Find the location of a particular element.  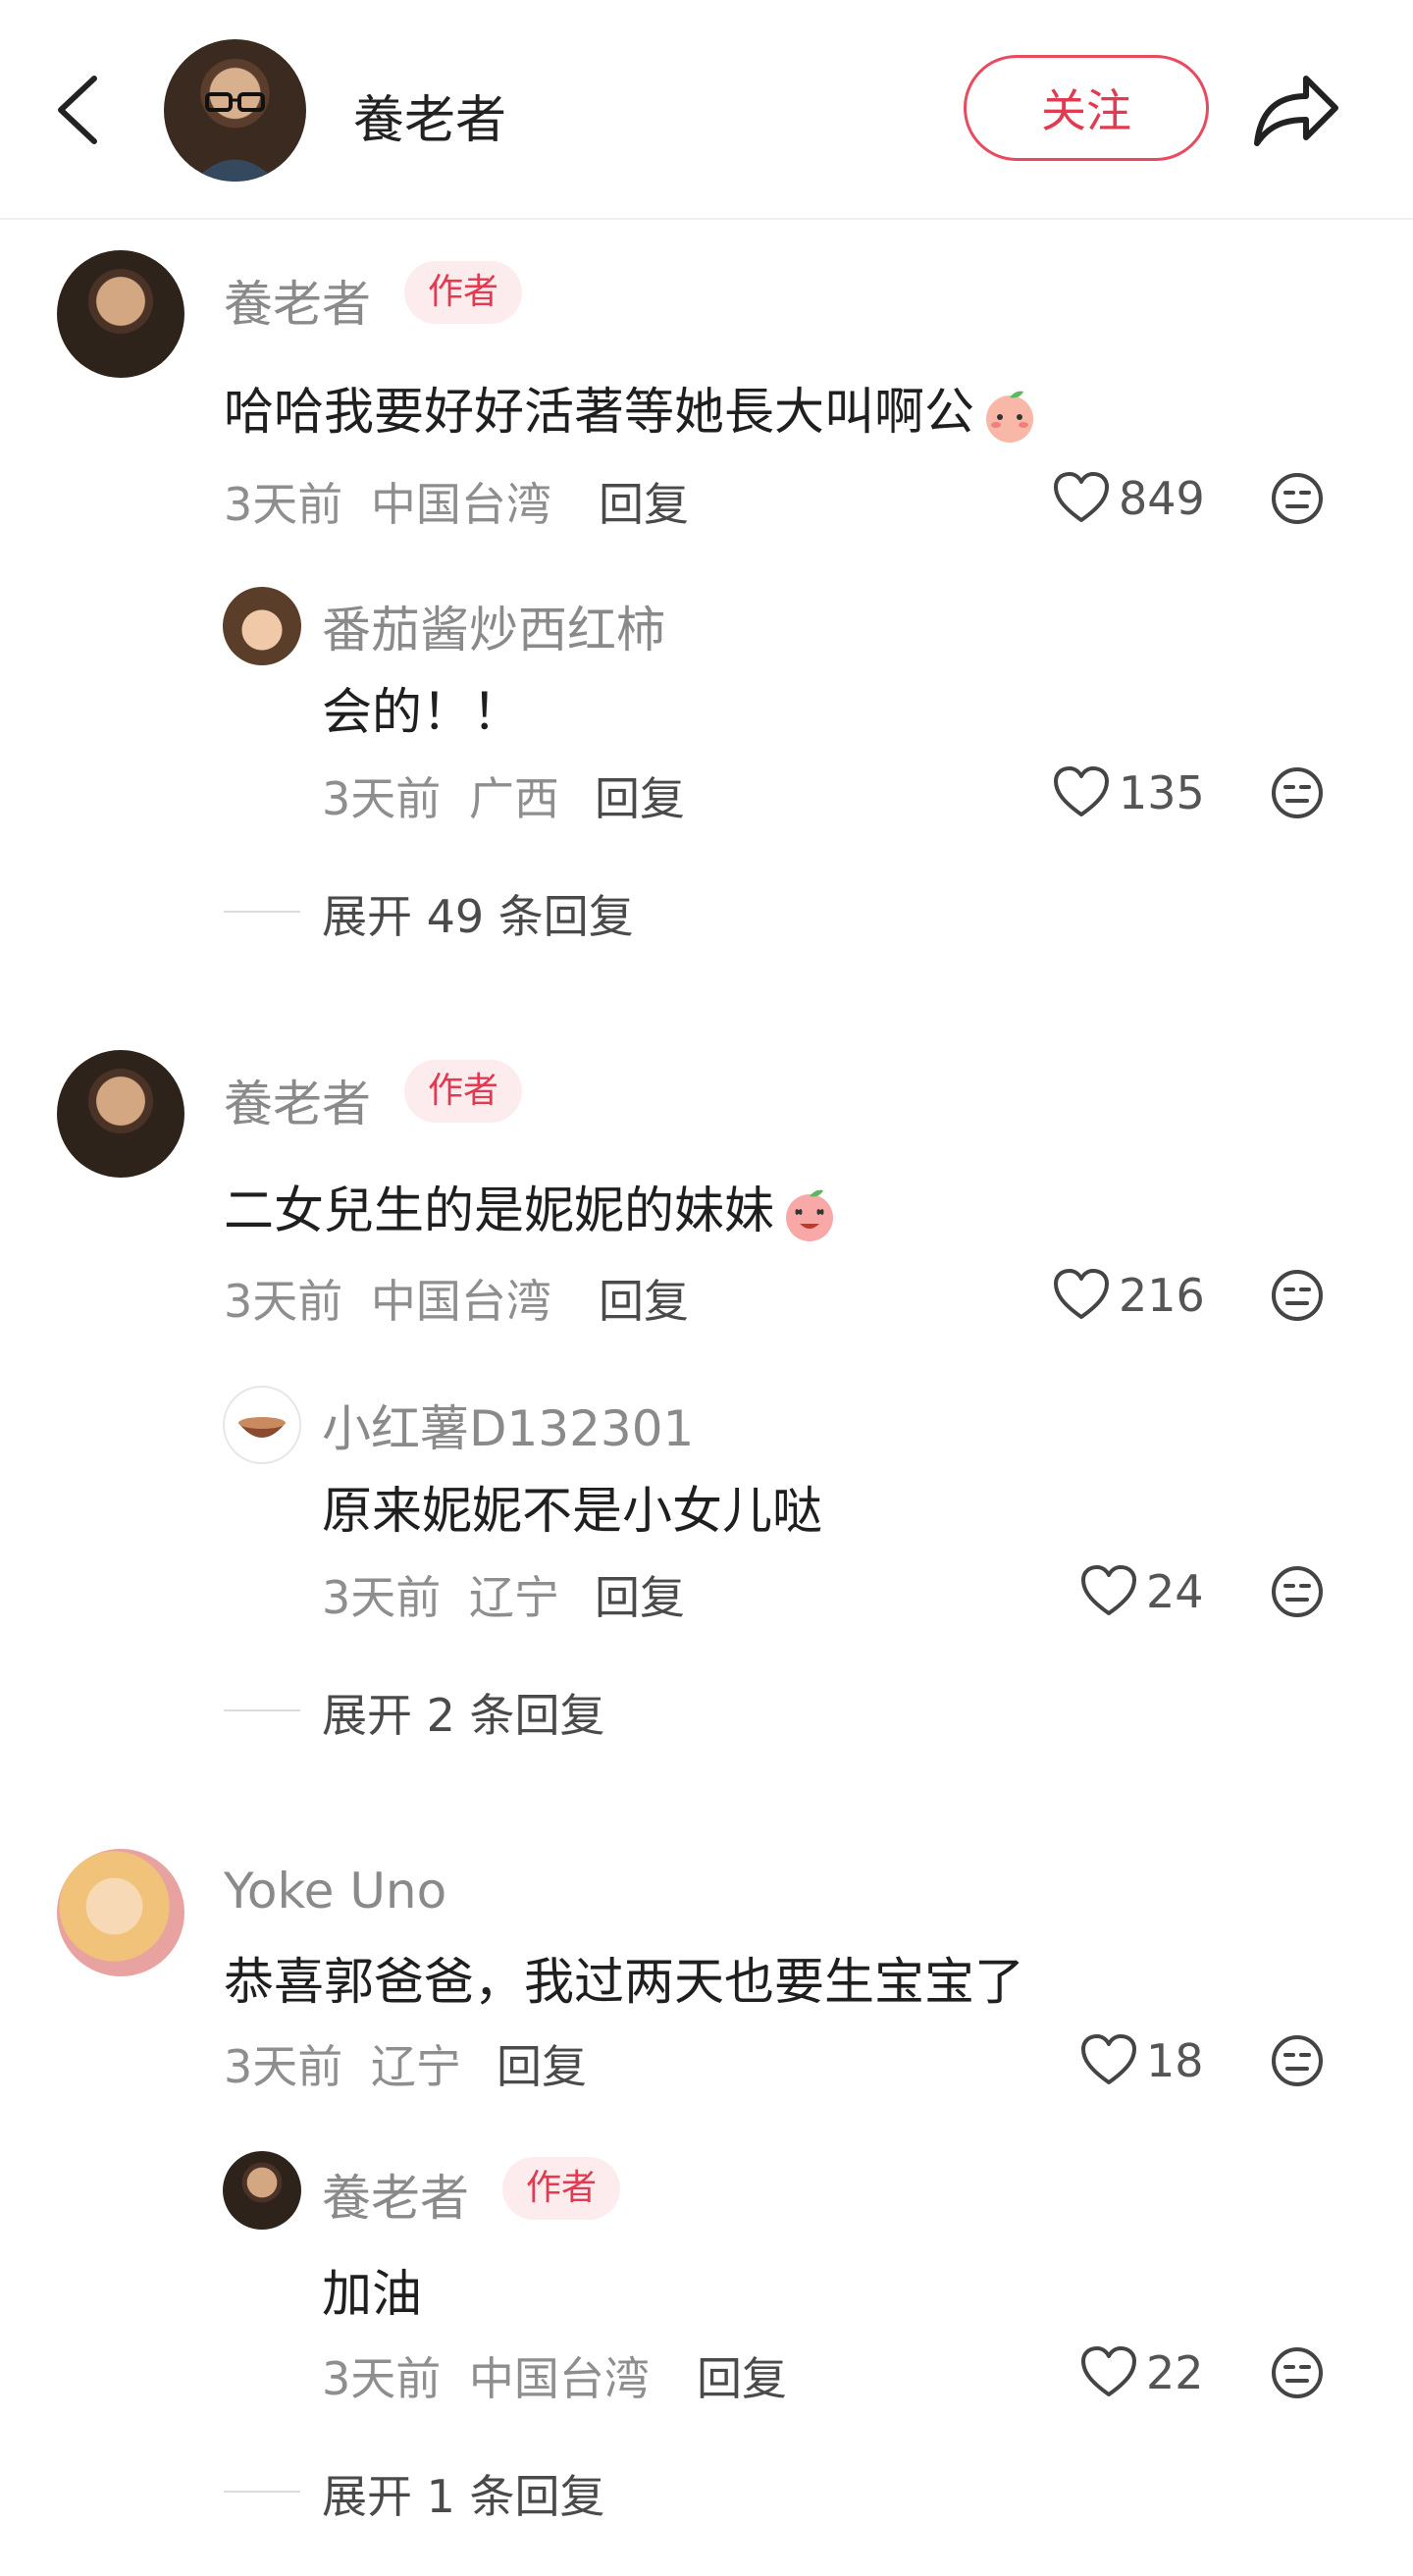

like-button: 24 is located at coordinates (1141, 1591).